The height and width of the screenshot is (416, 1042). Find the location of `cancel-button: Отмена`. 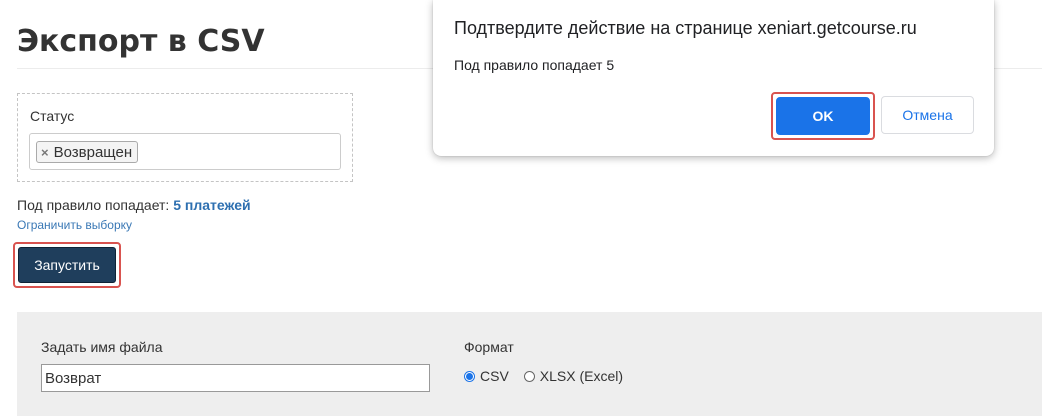

cancel-button: Отмена is located at coordinates (927, 115).